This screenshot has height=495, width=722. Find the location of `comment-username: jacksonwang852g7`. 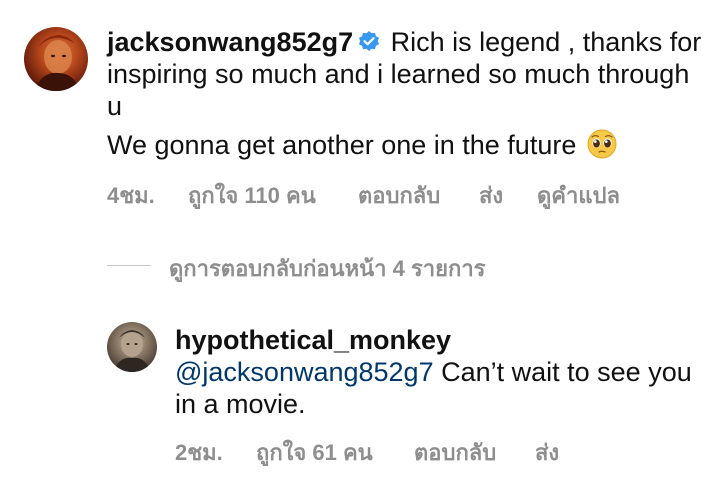

comment-username: jacksonwang852g7 is located at coordinates (230, 42).